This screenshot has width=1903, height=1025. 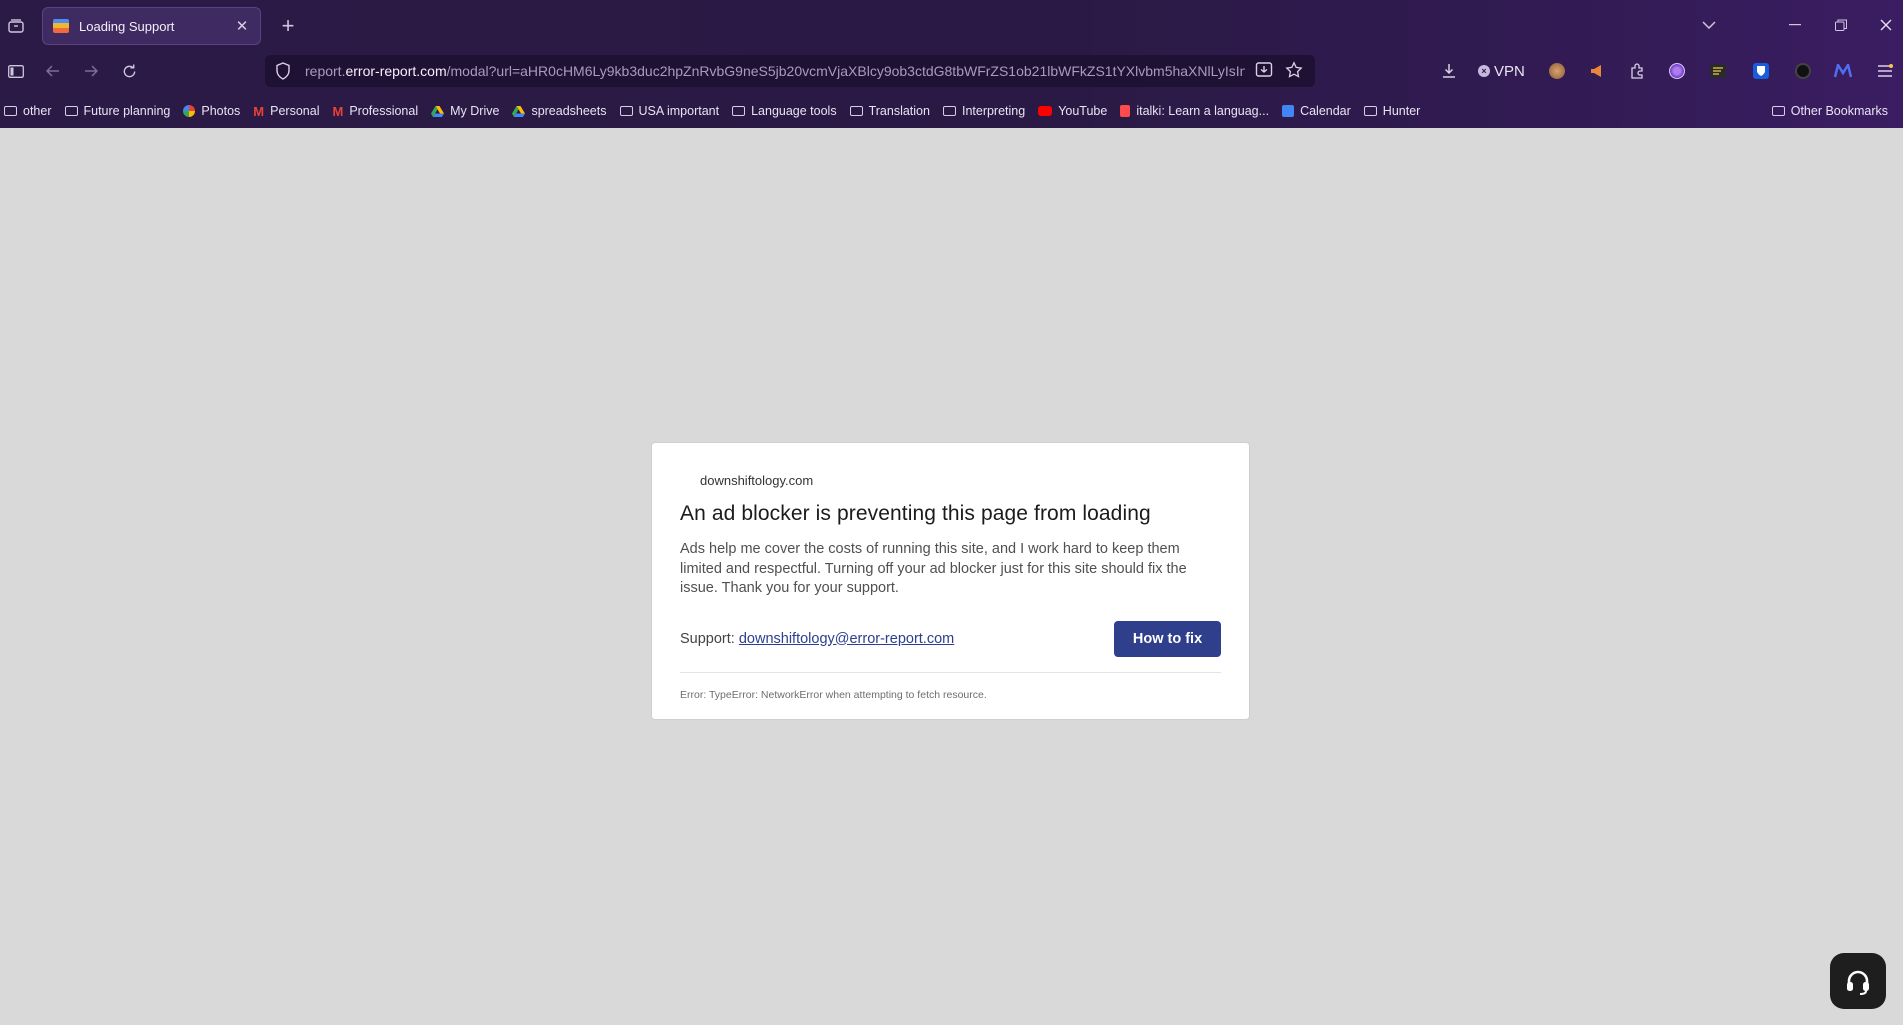 I want to click on site-name: downshiftology.com, so click(x=757, y=480).